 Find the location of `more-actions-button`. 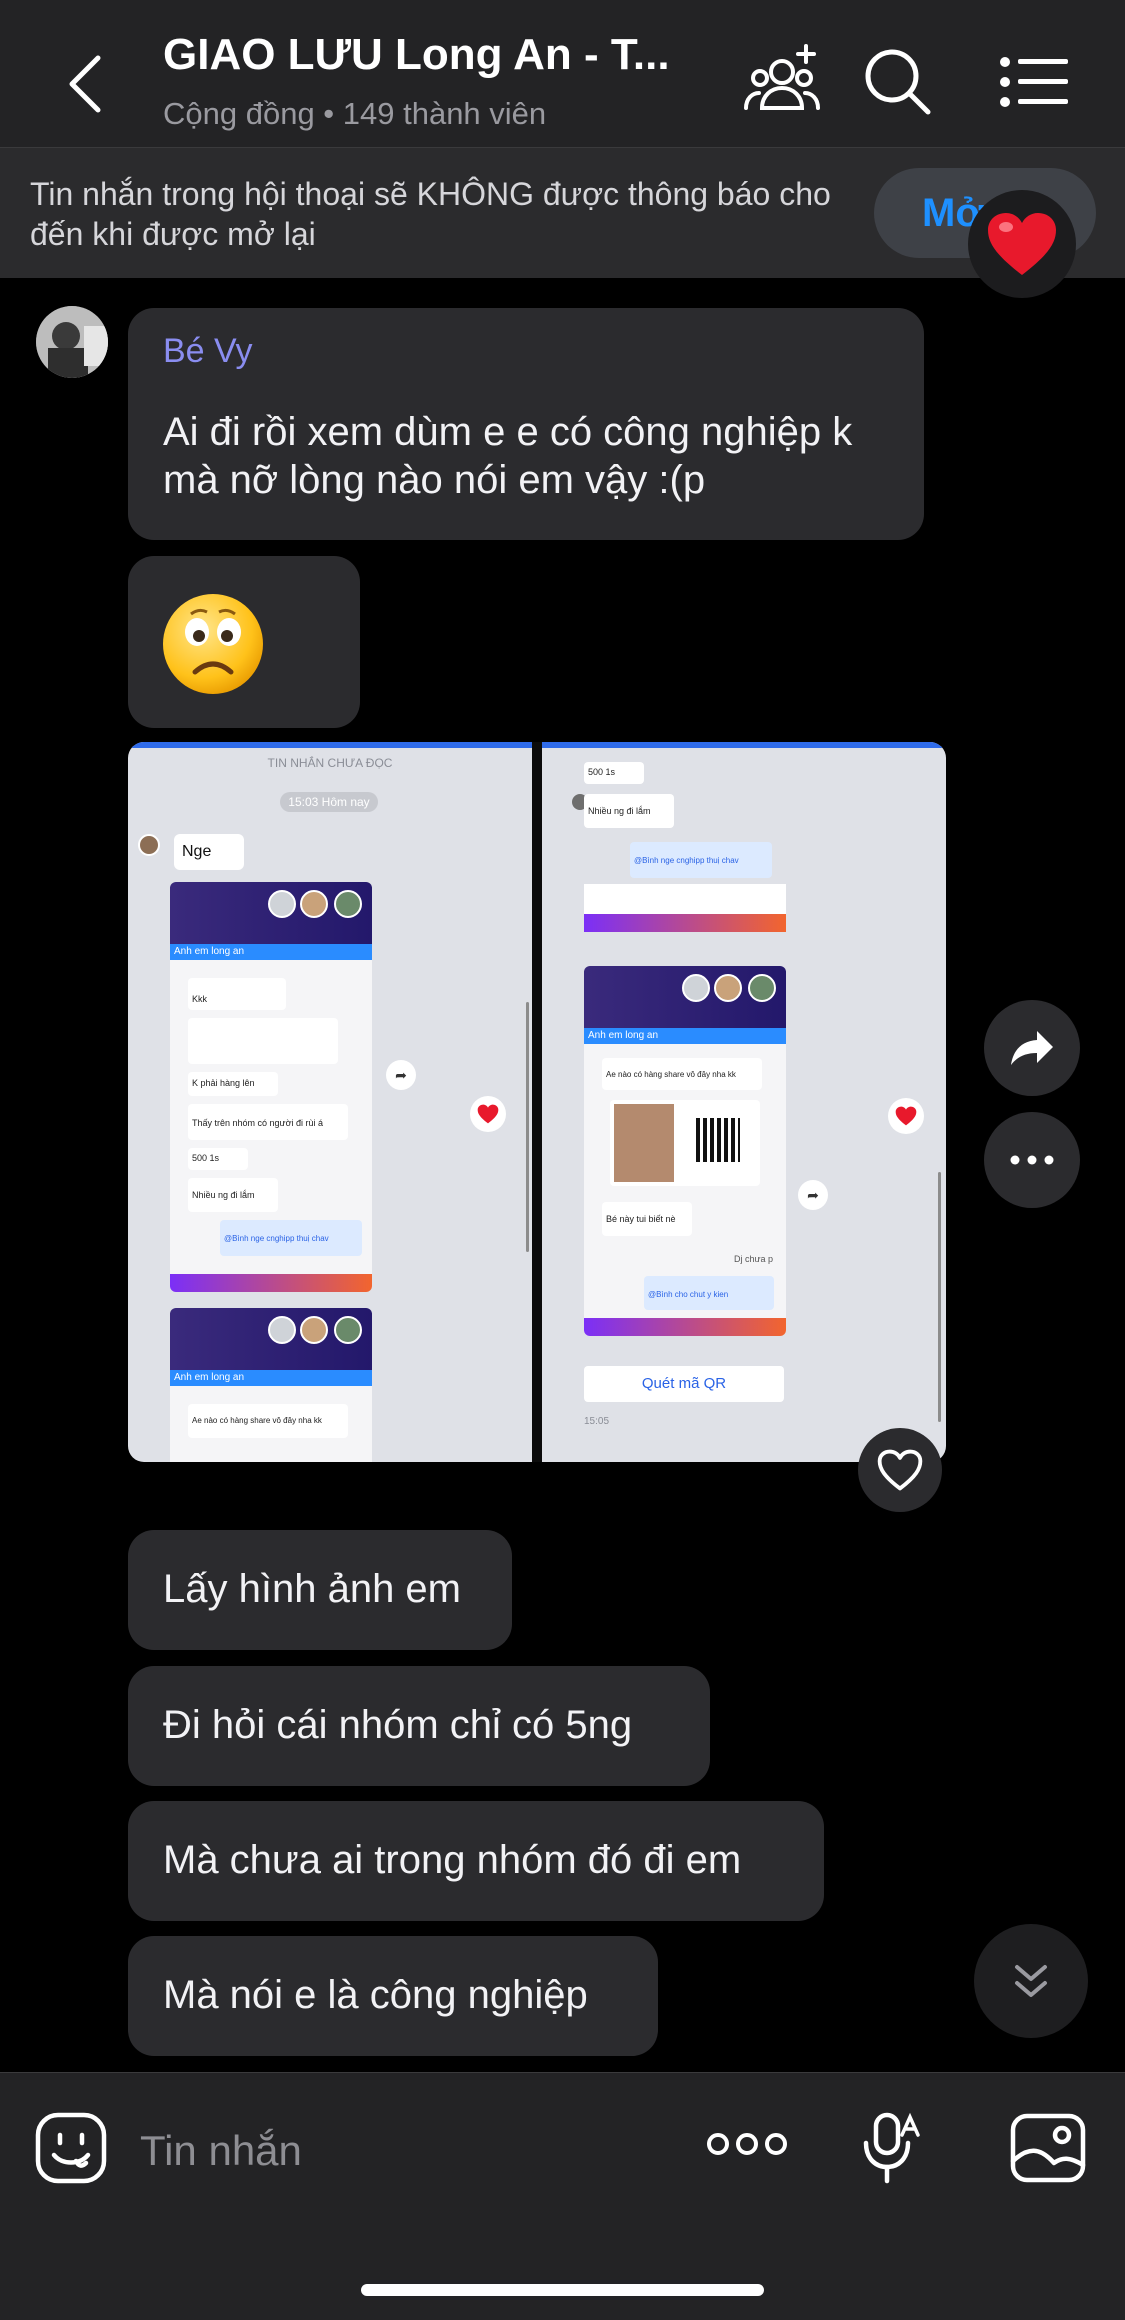

more-actions-button is located at coordinates (747, 2146).